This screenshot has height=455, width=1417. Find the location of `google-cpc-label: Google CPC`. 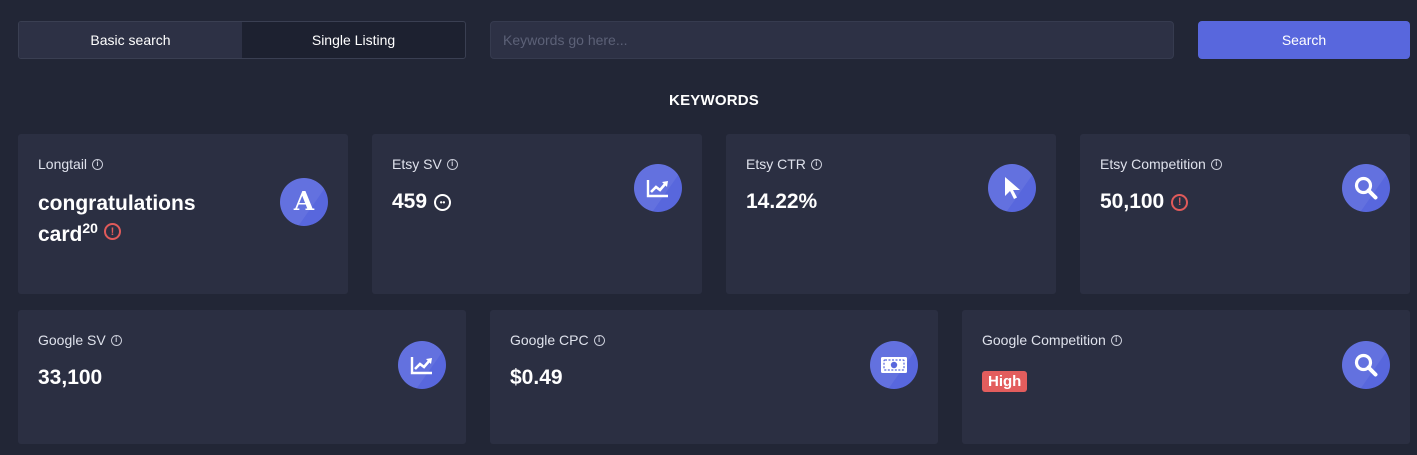

google-cpc-label: Google CPC is located at coordinates (549, 340).